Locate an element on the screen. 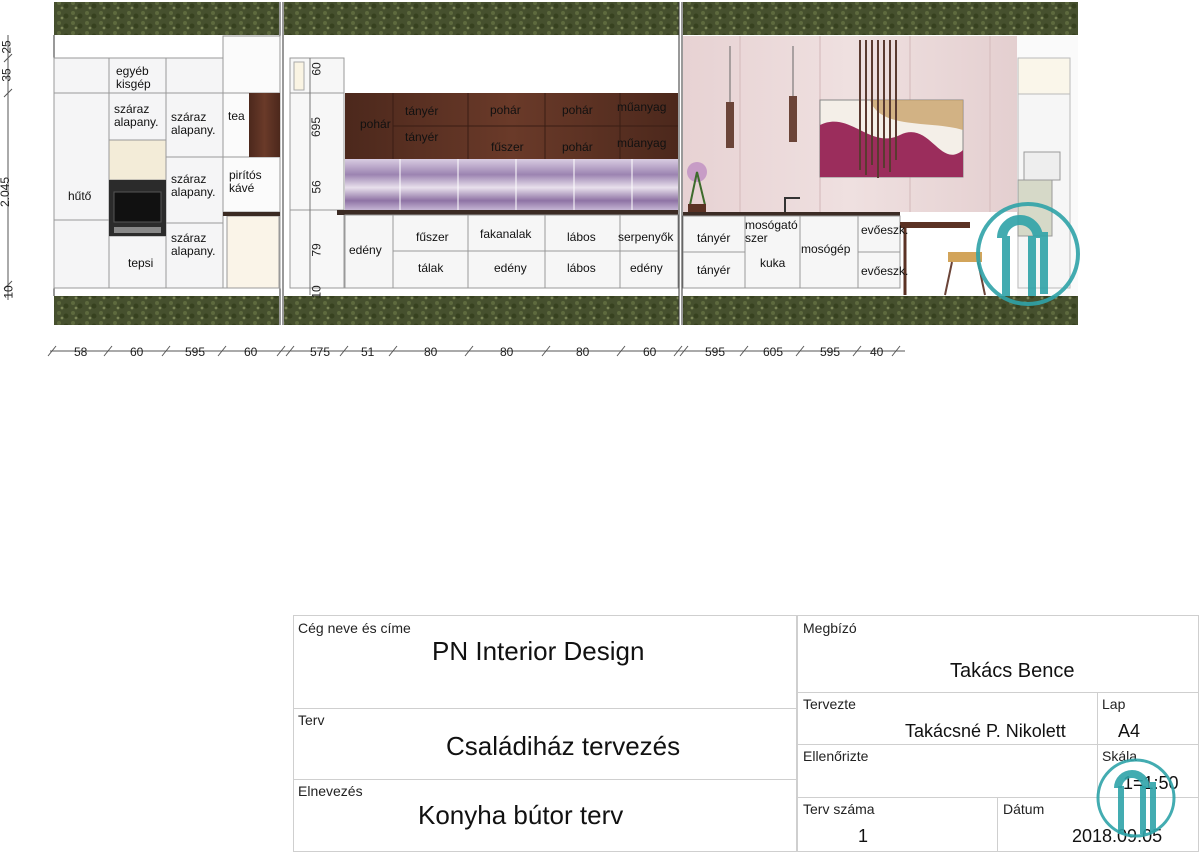 Image resolution: width=1200 pixels, height=852 pixels. label-kuka: kuka is located at coordinates (773, 263).